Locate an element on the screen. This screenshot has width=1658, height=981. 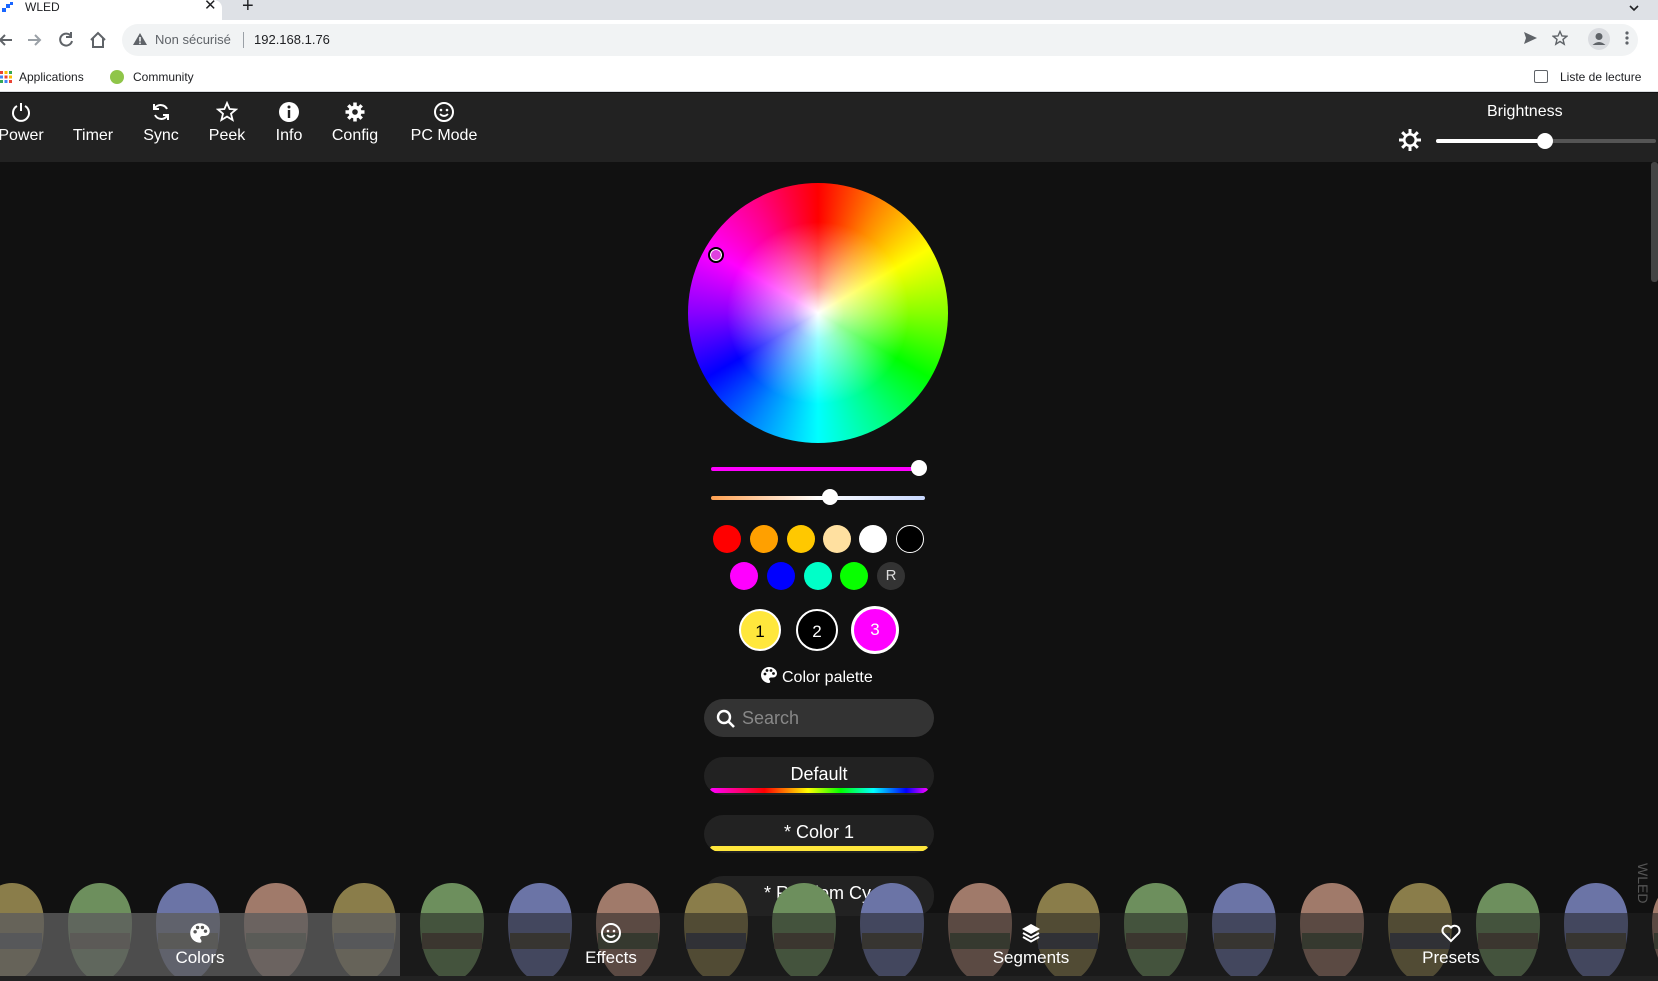
tab-segments-label: Segments is located at coordinates (1031, 957).